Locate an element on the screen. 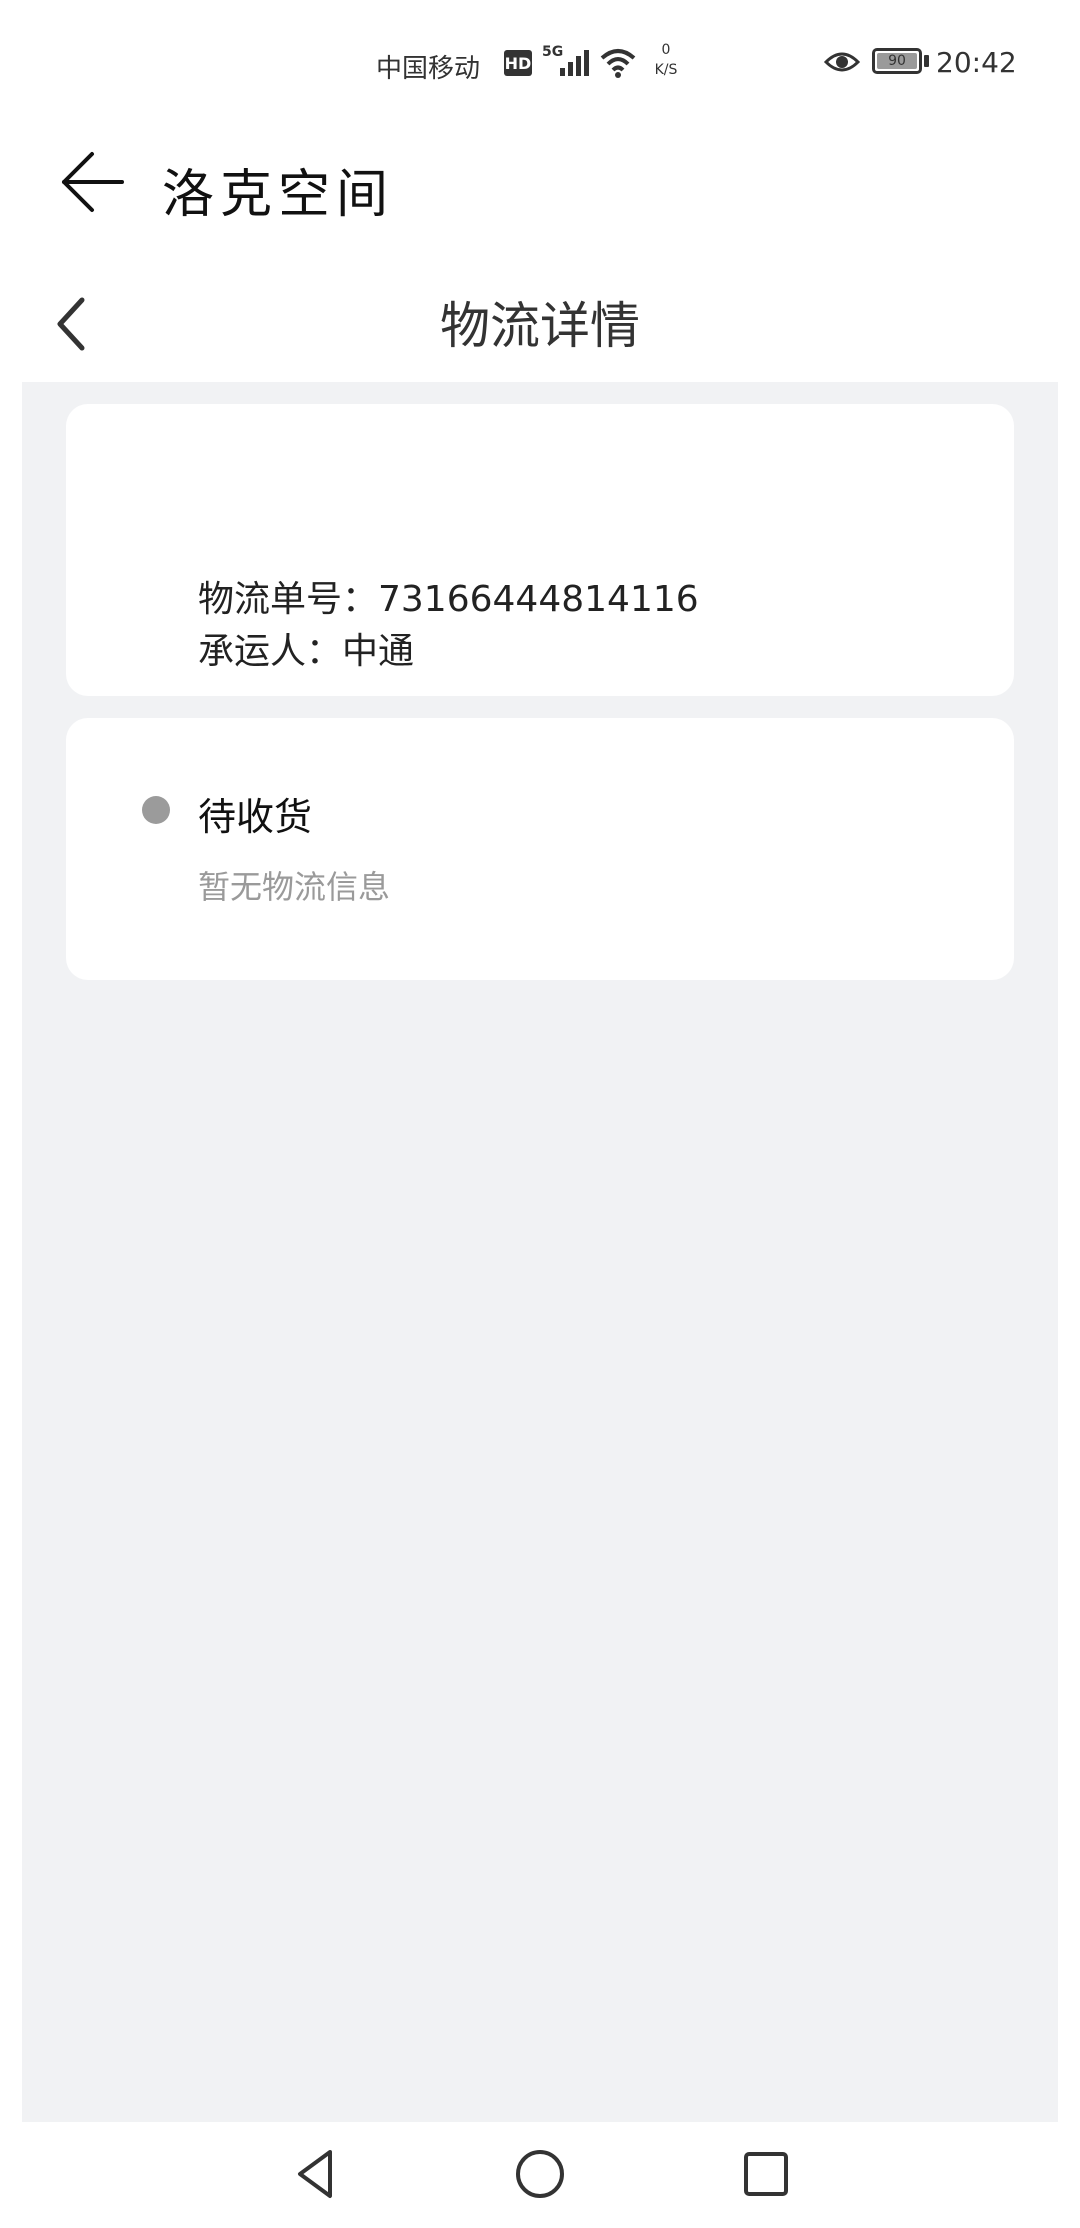 The image size is (1080, 2228). nav-recents-icon is located at coordinates (766, 2174).